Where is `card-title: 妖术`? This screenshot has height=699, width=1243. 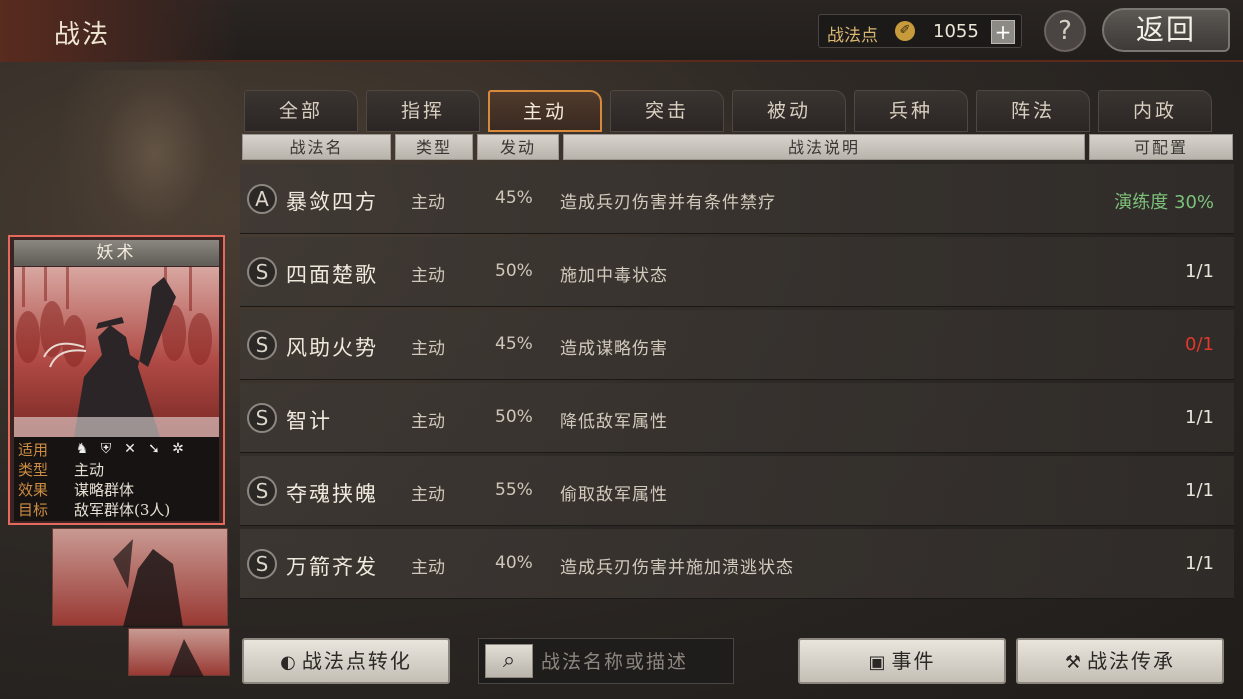
card-title: 妖术 is located at coordinates (116, 253).